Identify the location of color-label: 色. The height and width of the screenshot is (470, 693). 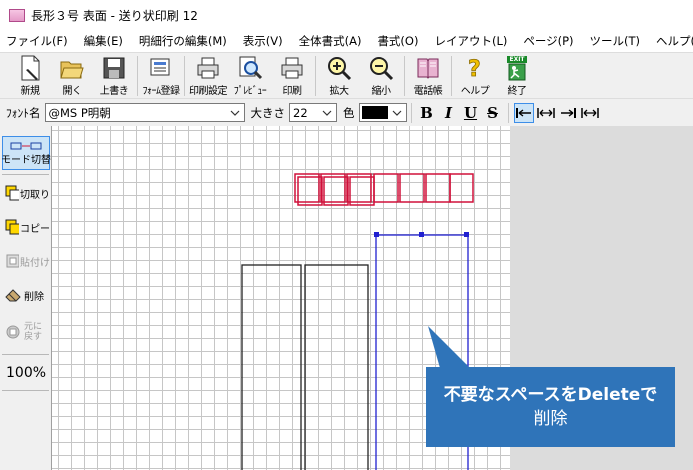
(349, 112).